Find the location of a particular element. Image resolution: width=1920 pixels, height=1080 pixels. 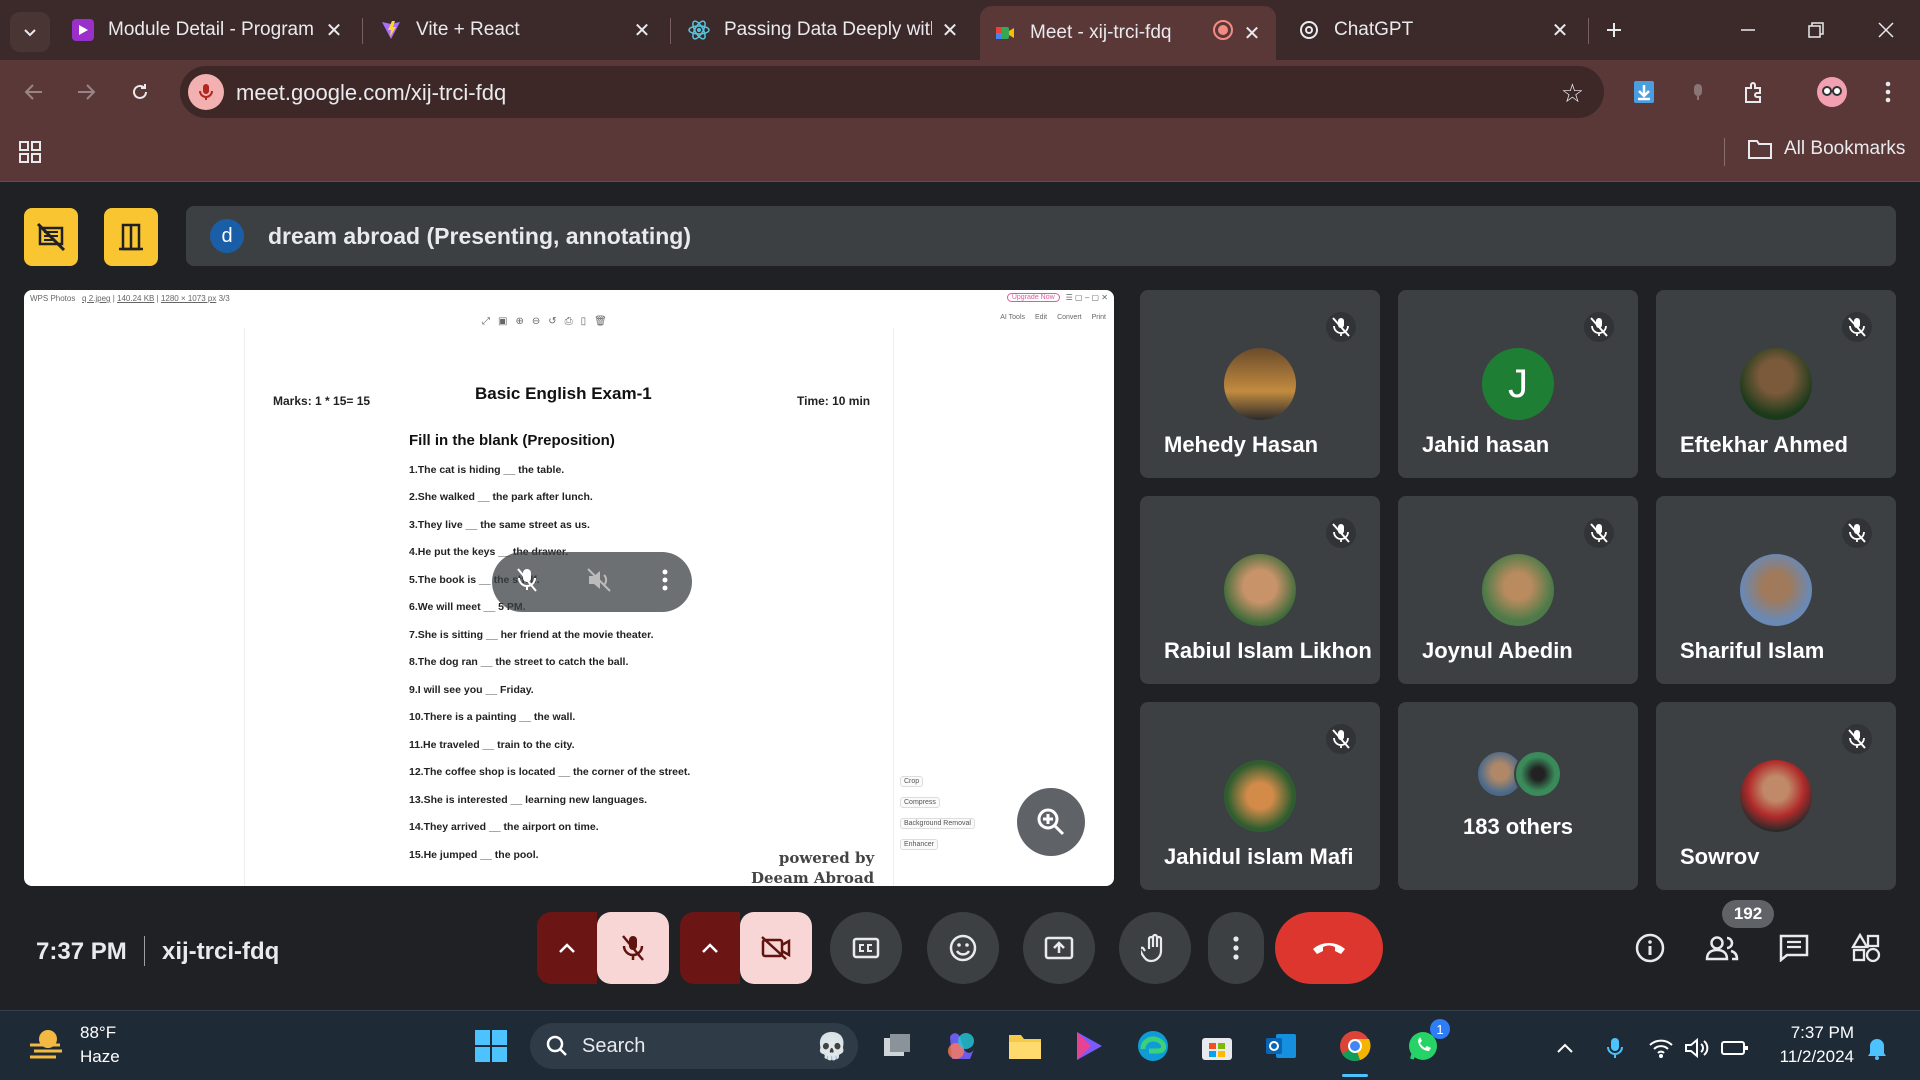

zoom-button is located at coordinates (1051, 822).